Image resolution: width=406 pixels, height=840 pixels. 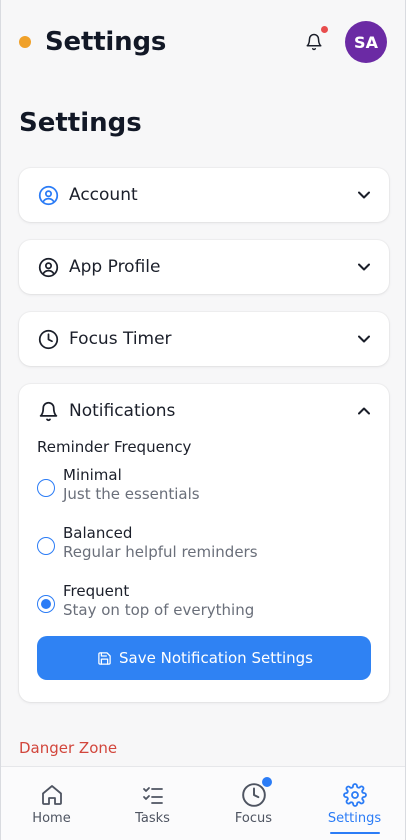 What do you see at coordinates (98, 533) in the screenshot?
I see `option-title: Balanced` at bounding box center [98, 533].